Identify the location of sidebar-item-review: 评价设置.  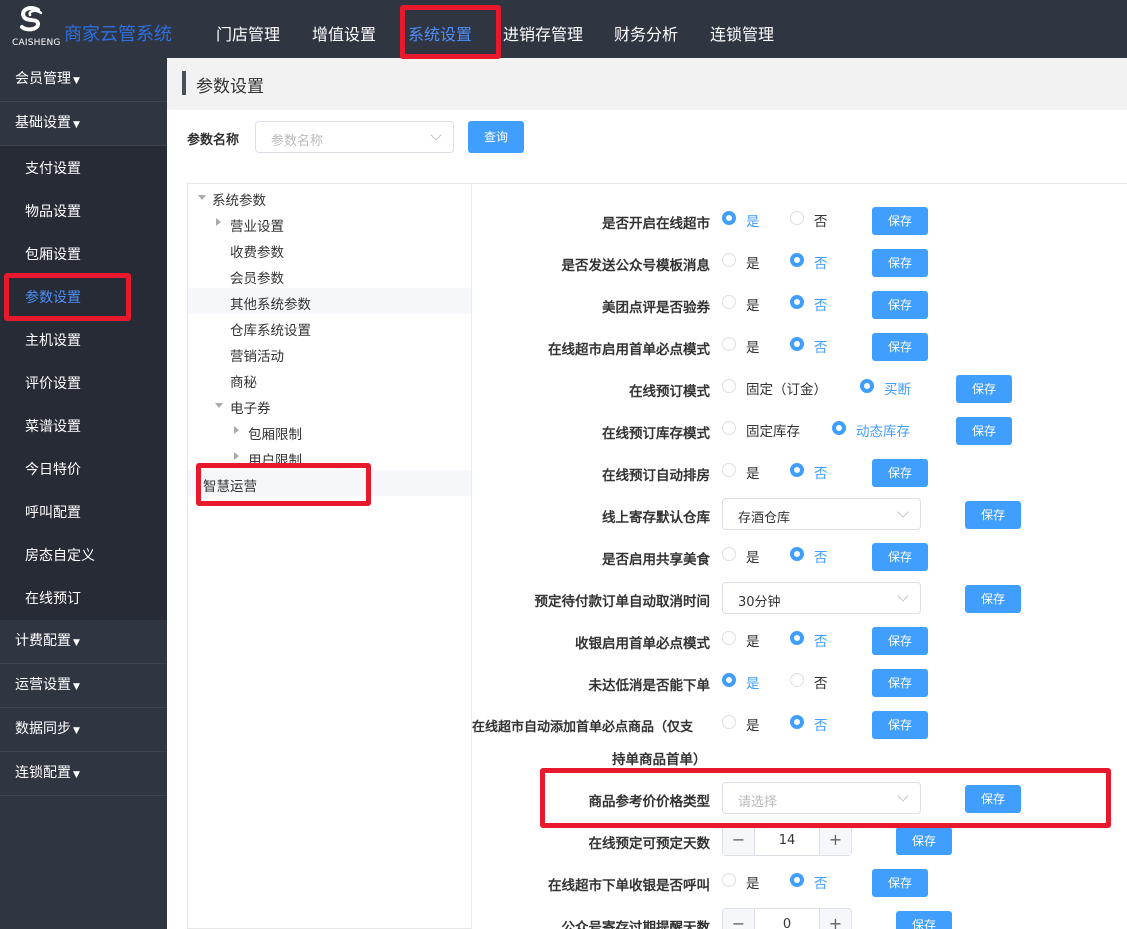
(83, 382).